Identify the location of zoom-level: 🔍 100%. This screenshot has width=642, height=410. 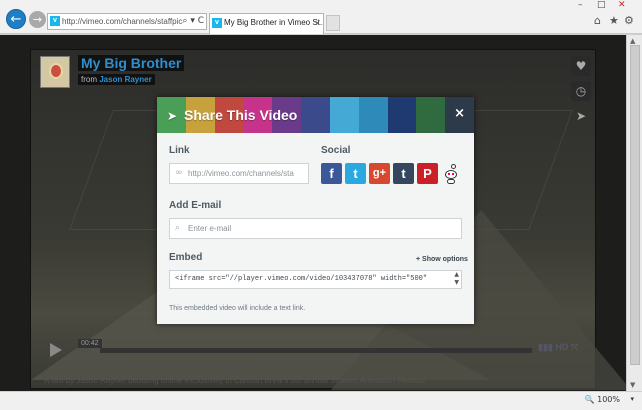
(602, 399).